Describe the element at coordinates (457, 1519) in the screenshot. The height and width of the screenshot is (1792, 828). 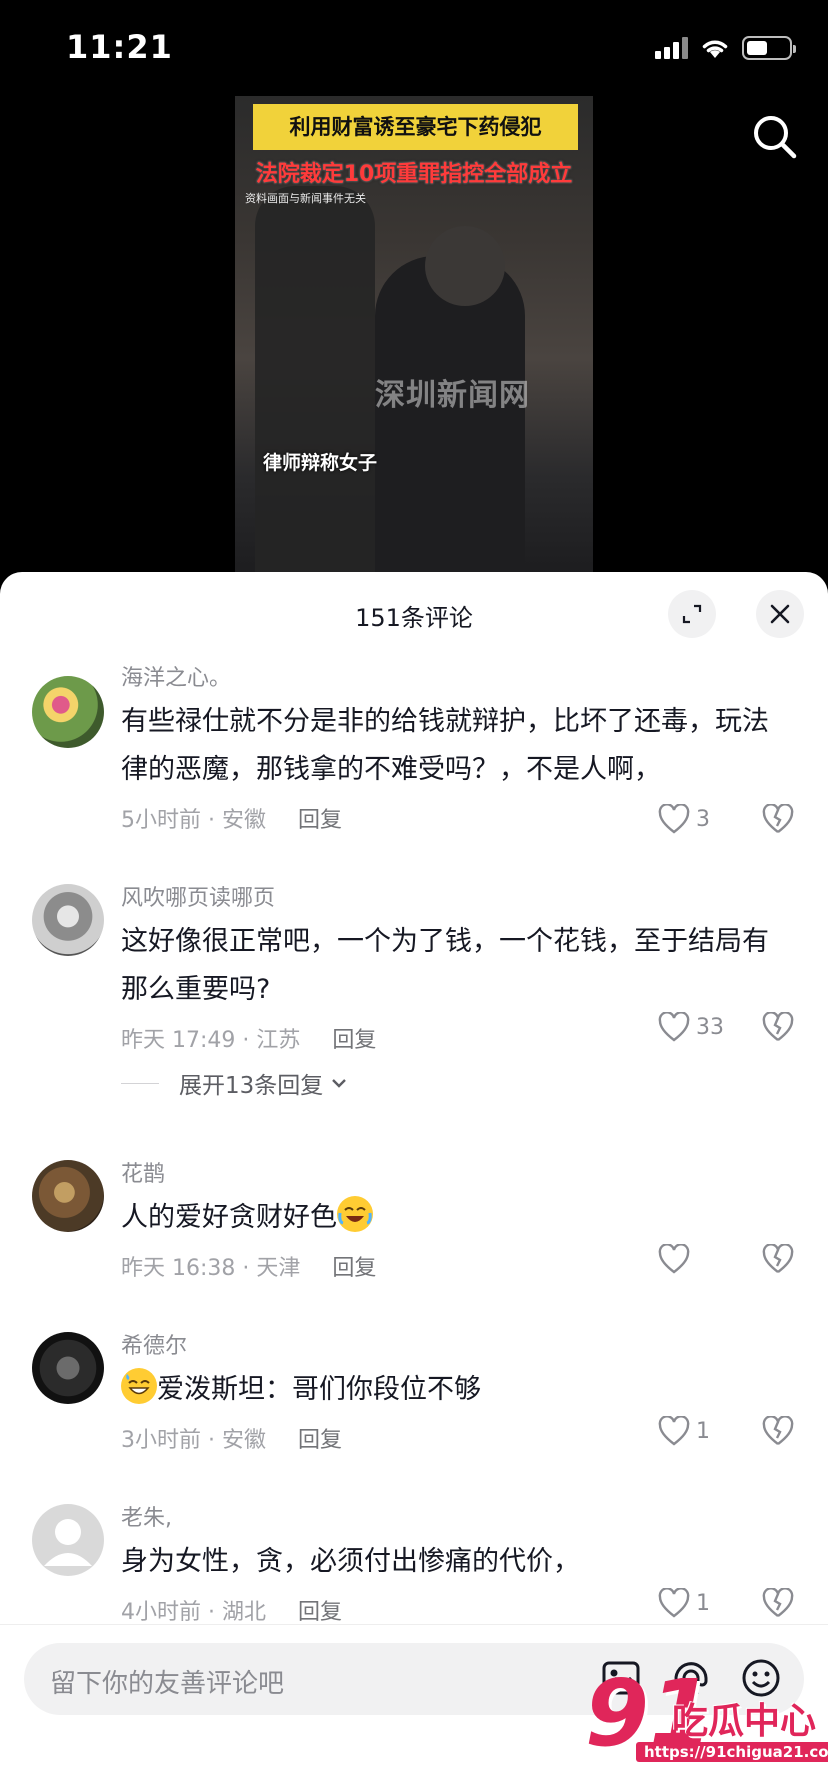
I see `comment-username: 老朱,` at that location.